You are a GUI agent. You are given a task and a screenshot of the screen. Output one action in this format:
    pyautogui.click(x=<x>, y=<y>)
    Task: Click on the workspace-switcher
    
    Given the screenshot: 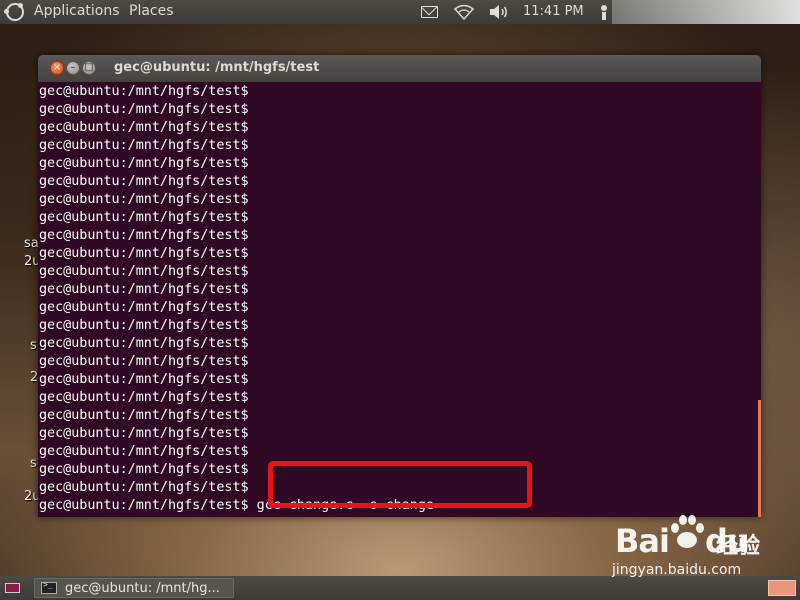 What is the action you would take?
    pyautogui.click(x=782, y=588)
    